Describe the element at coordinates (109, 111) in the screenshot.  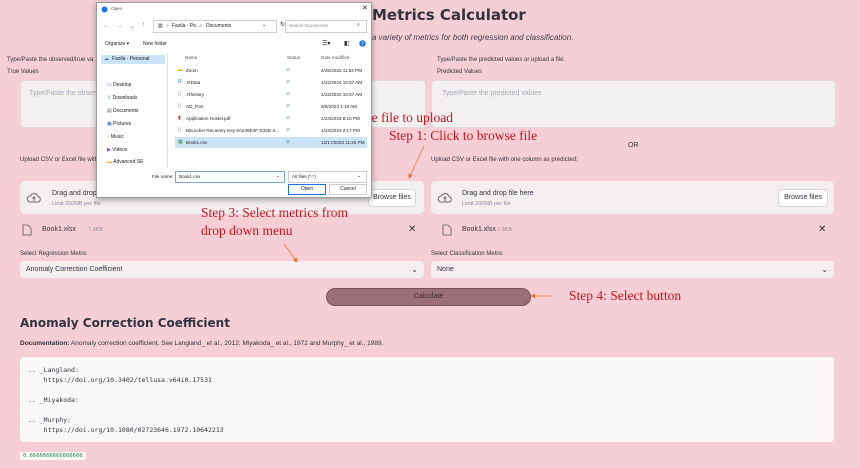
I see `document-icon: ▤` at that location.